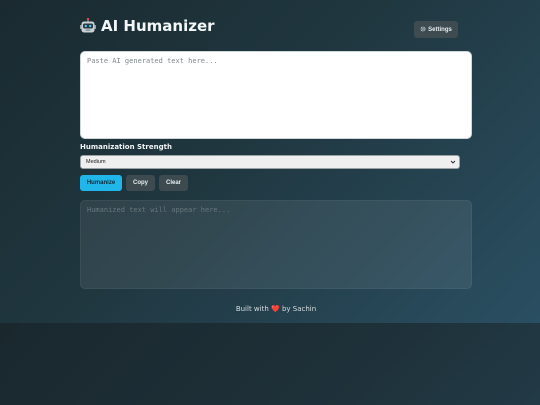 The height and width of the screenshot is (405, 540). Describe the element at coordinates (453, 162) in the screenshot. I see `chevron-down-icon` at that location.